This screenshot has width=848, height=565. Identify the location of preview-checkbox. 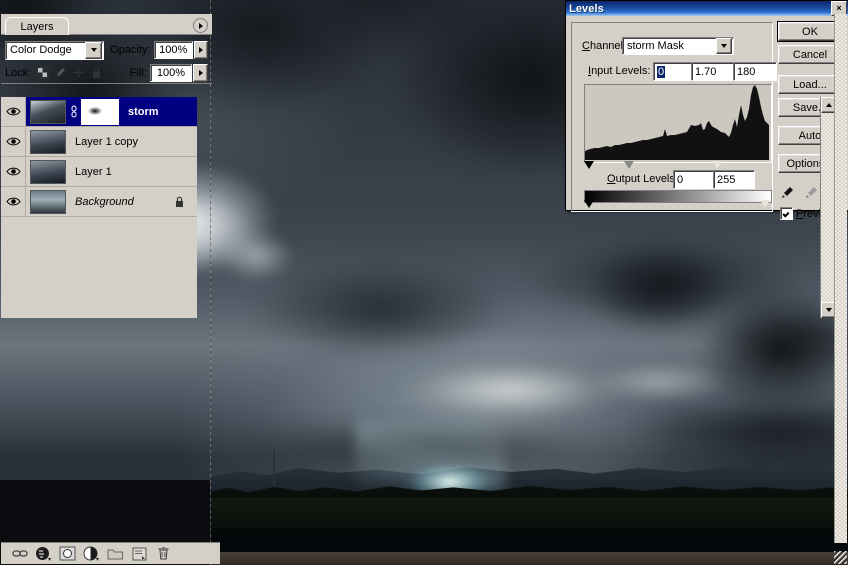
(786, 213).